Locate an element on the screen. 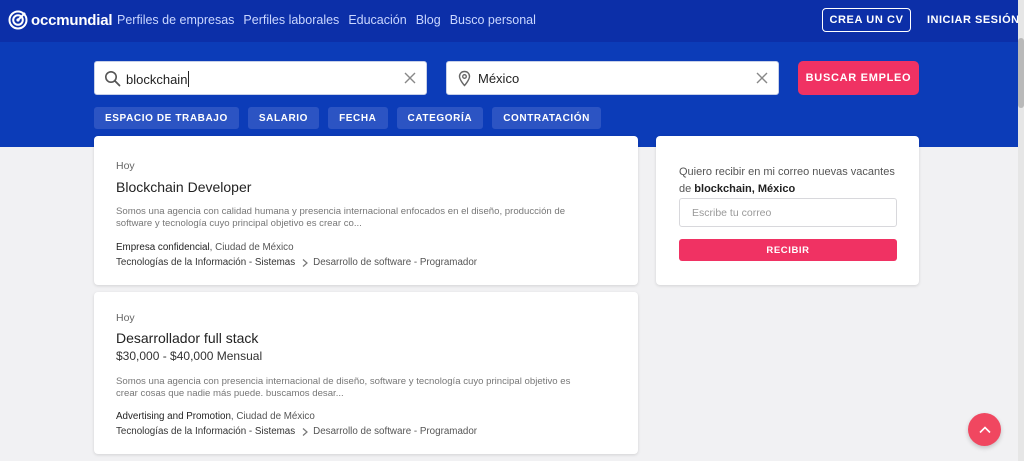 The image size is (1024, 461). nav-link-perfiles-laborales: Perfiles laborales is located at coordinates (291, 20).